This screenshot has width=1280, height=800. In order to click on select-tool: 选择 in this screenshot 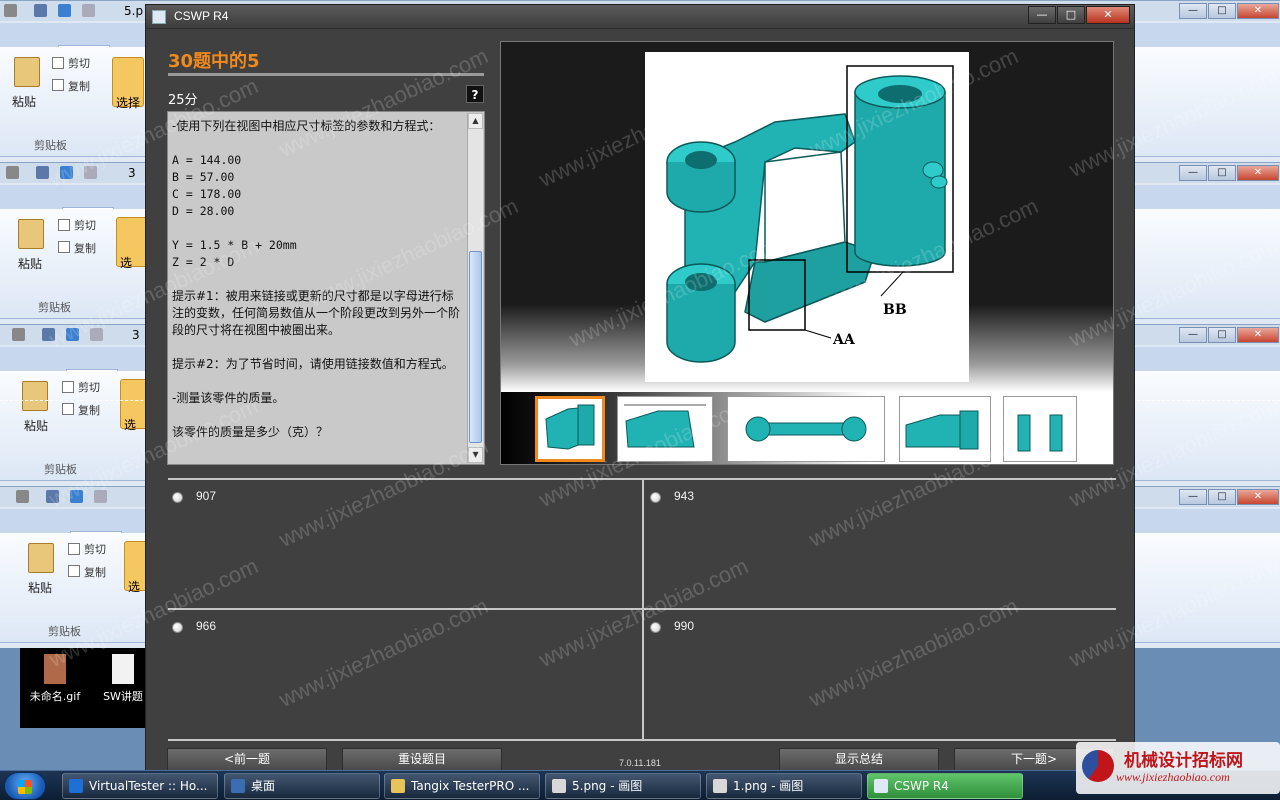, I will do `click(128, 83)`.